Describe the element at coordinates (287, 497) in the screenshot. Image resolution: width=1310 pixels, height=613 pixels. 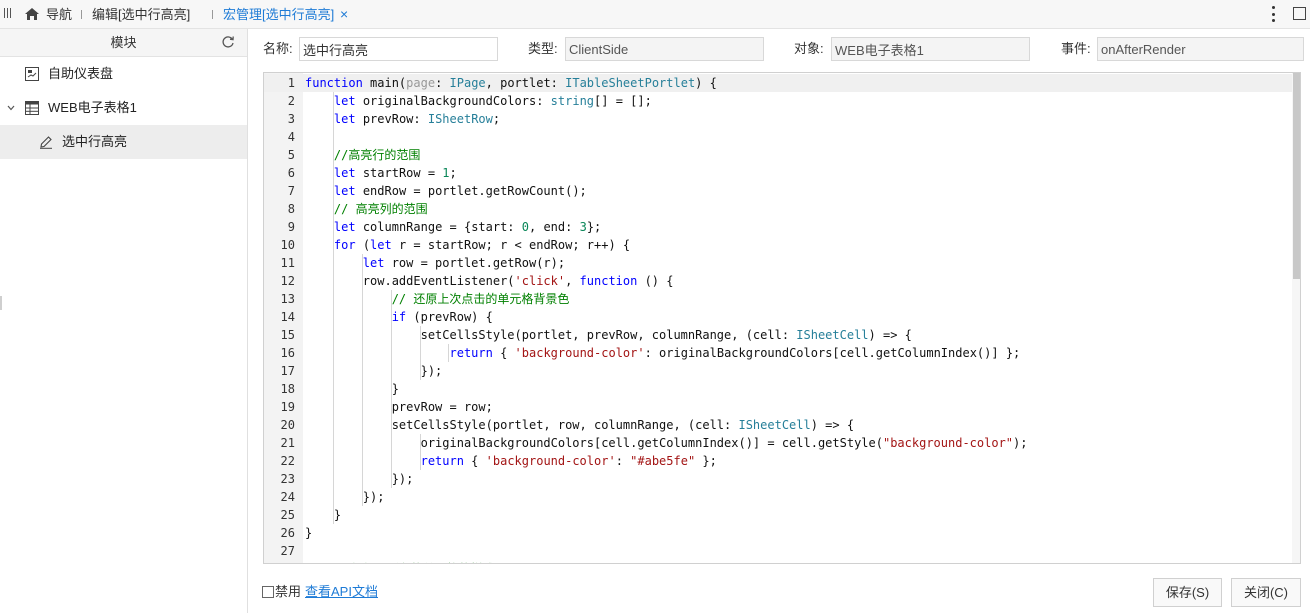
I see `line-number: 24` at that location.